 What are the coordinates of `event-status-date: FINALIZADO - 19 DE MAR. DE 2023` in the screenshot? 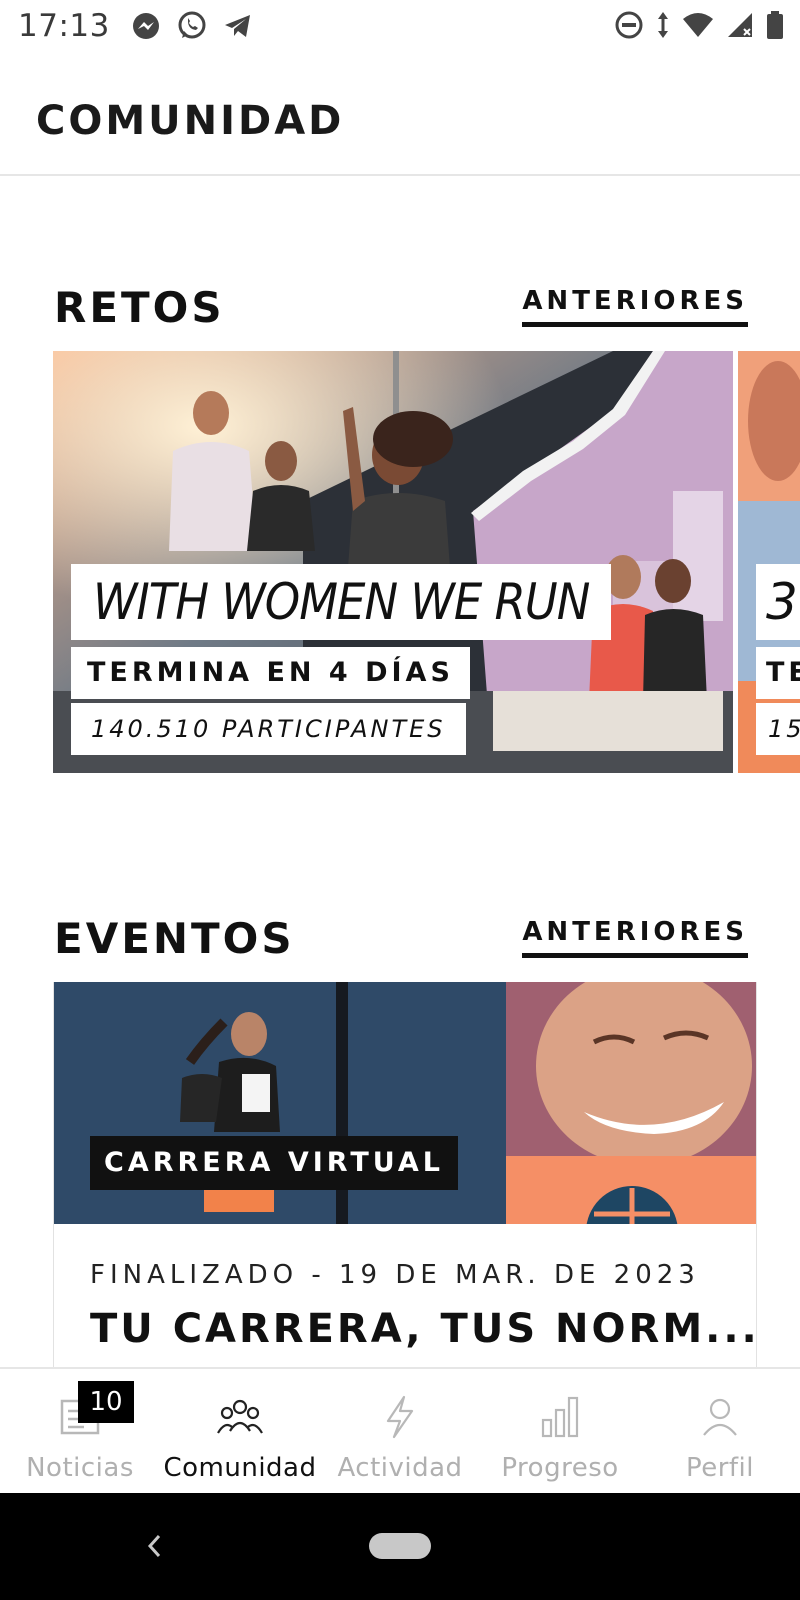 It's located at (395, 1275).